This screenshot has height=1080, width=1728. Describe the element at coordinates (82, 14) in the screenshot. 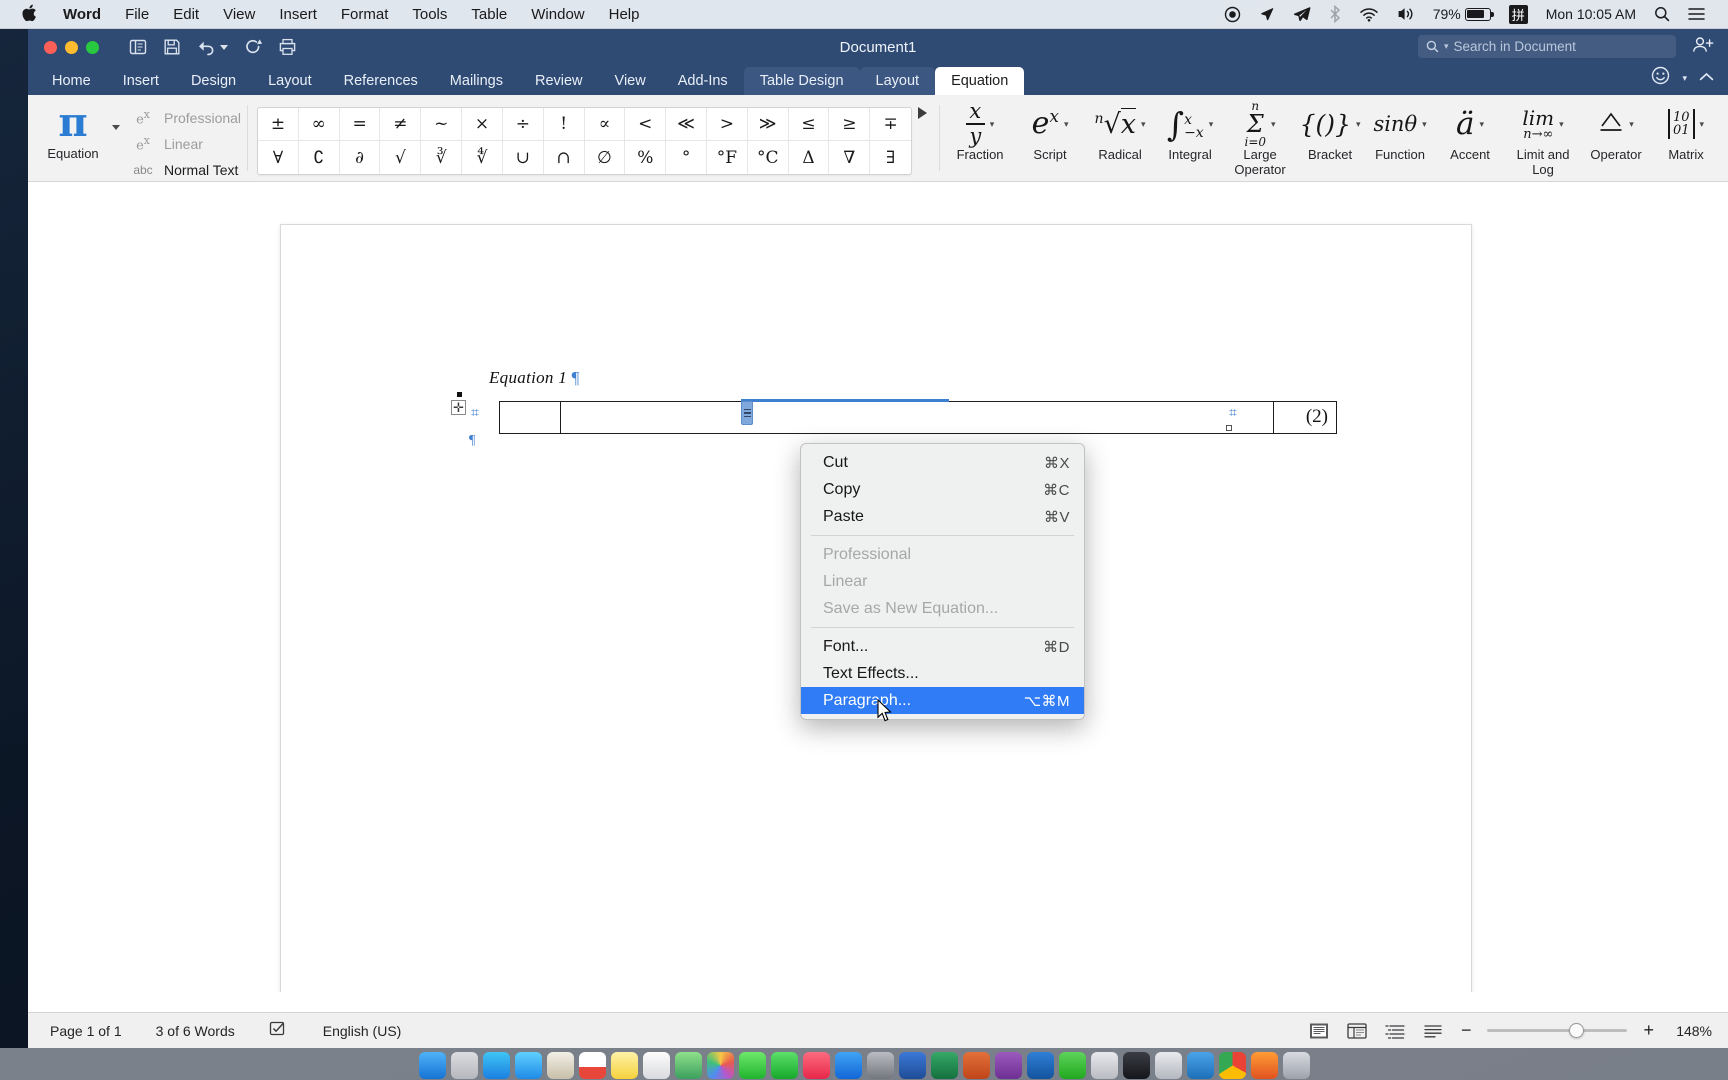

I see `menu-item-word: Word` at that location.